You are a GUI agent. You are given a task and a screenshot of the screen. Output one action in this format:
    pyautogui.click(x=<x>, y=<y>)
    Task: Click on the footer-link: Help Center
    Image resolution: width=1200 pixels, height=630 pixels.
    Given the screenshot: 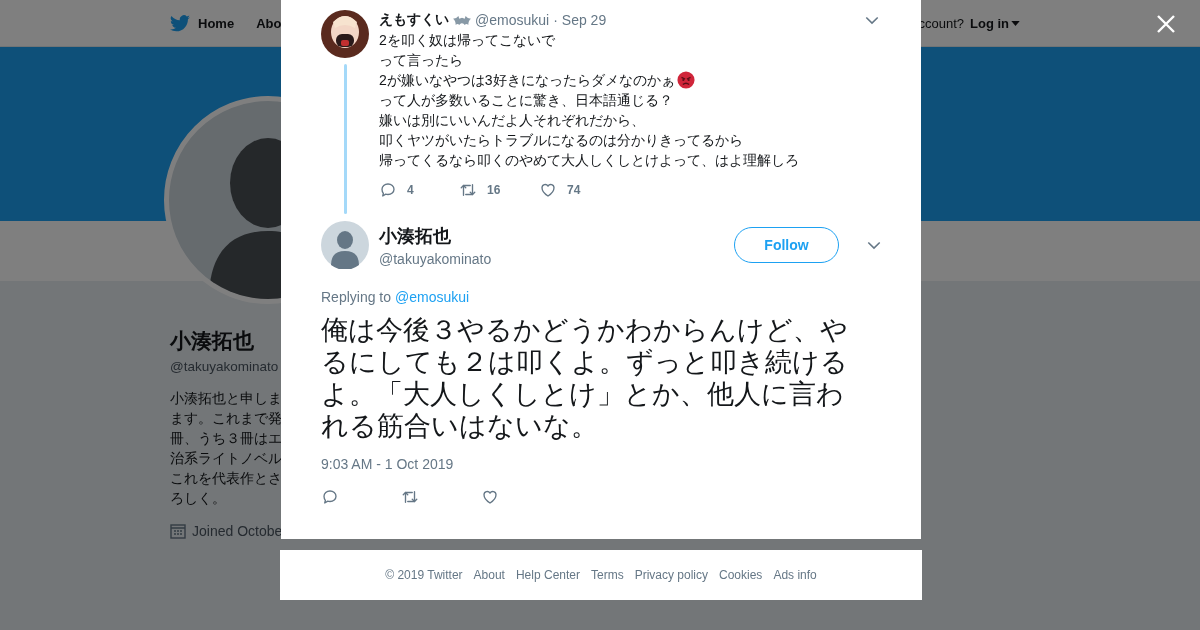 What is the action you would take?
    pyautogui.click(x=547, y=575)
    